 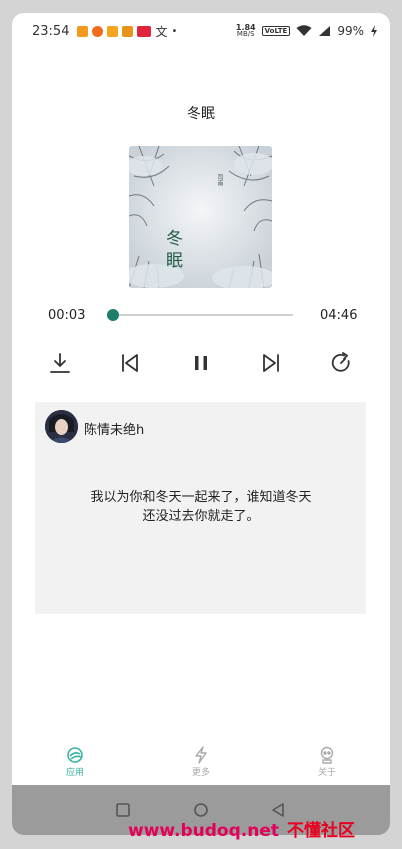 What do you see at coordinates (199, 315) in the screenshot?
I see `progress-bar` at bounding box center [199, 315].